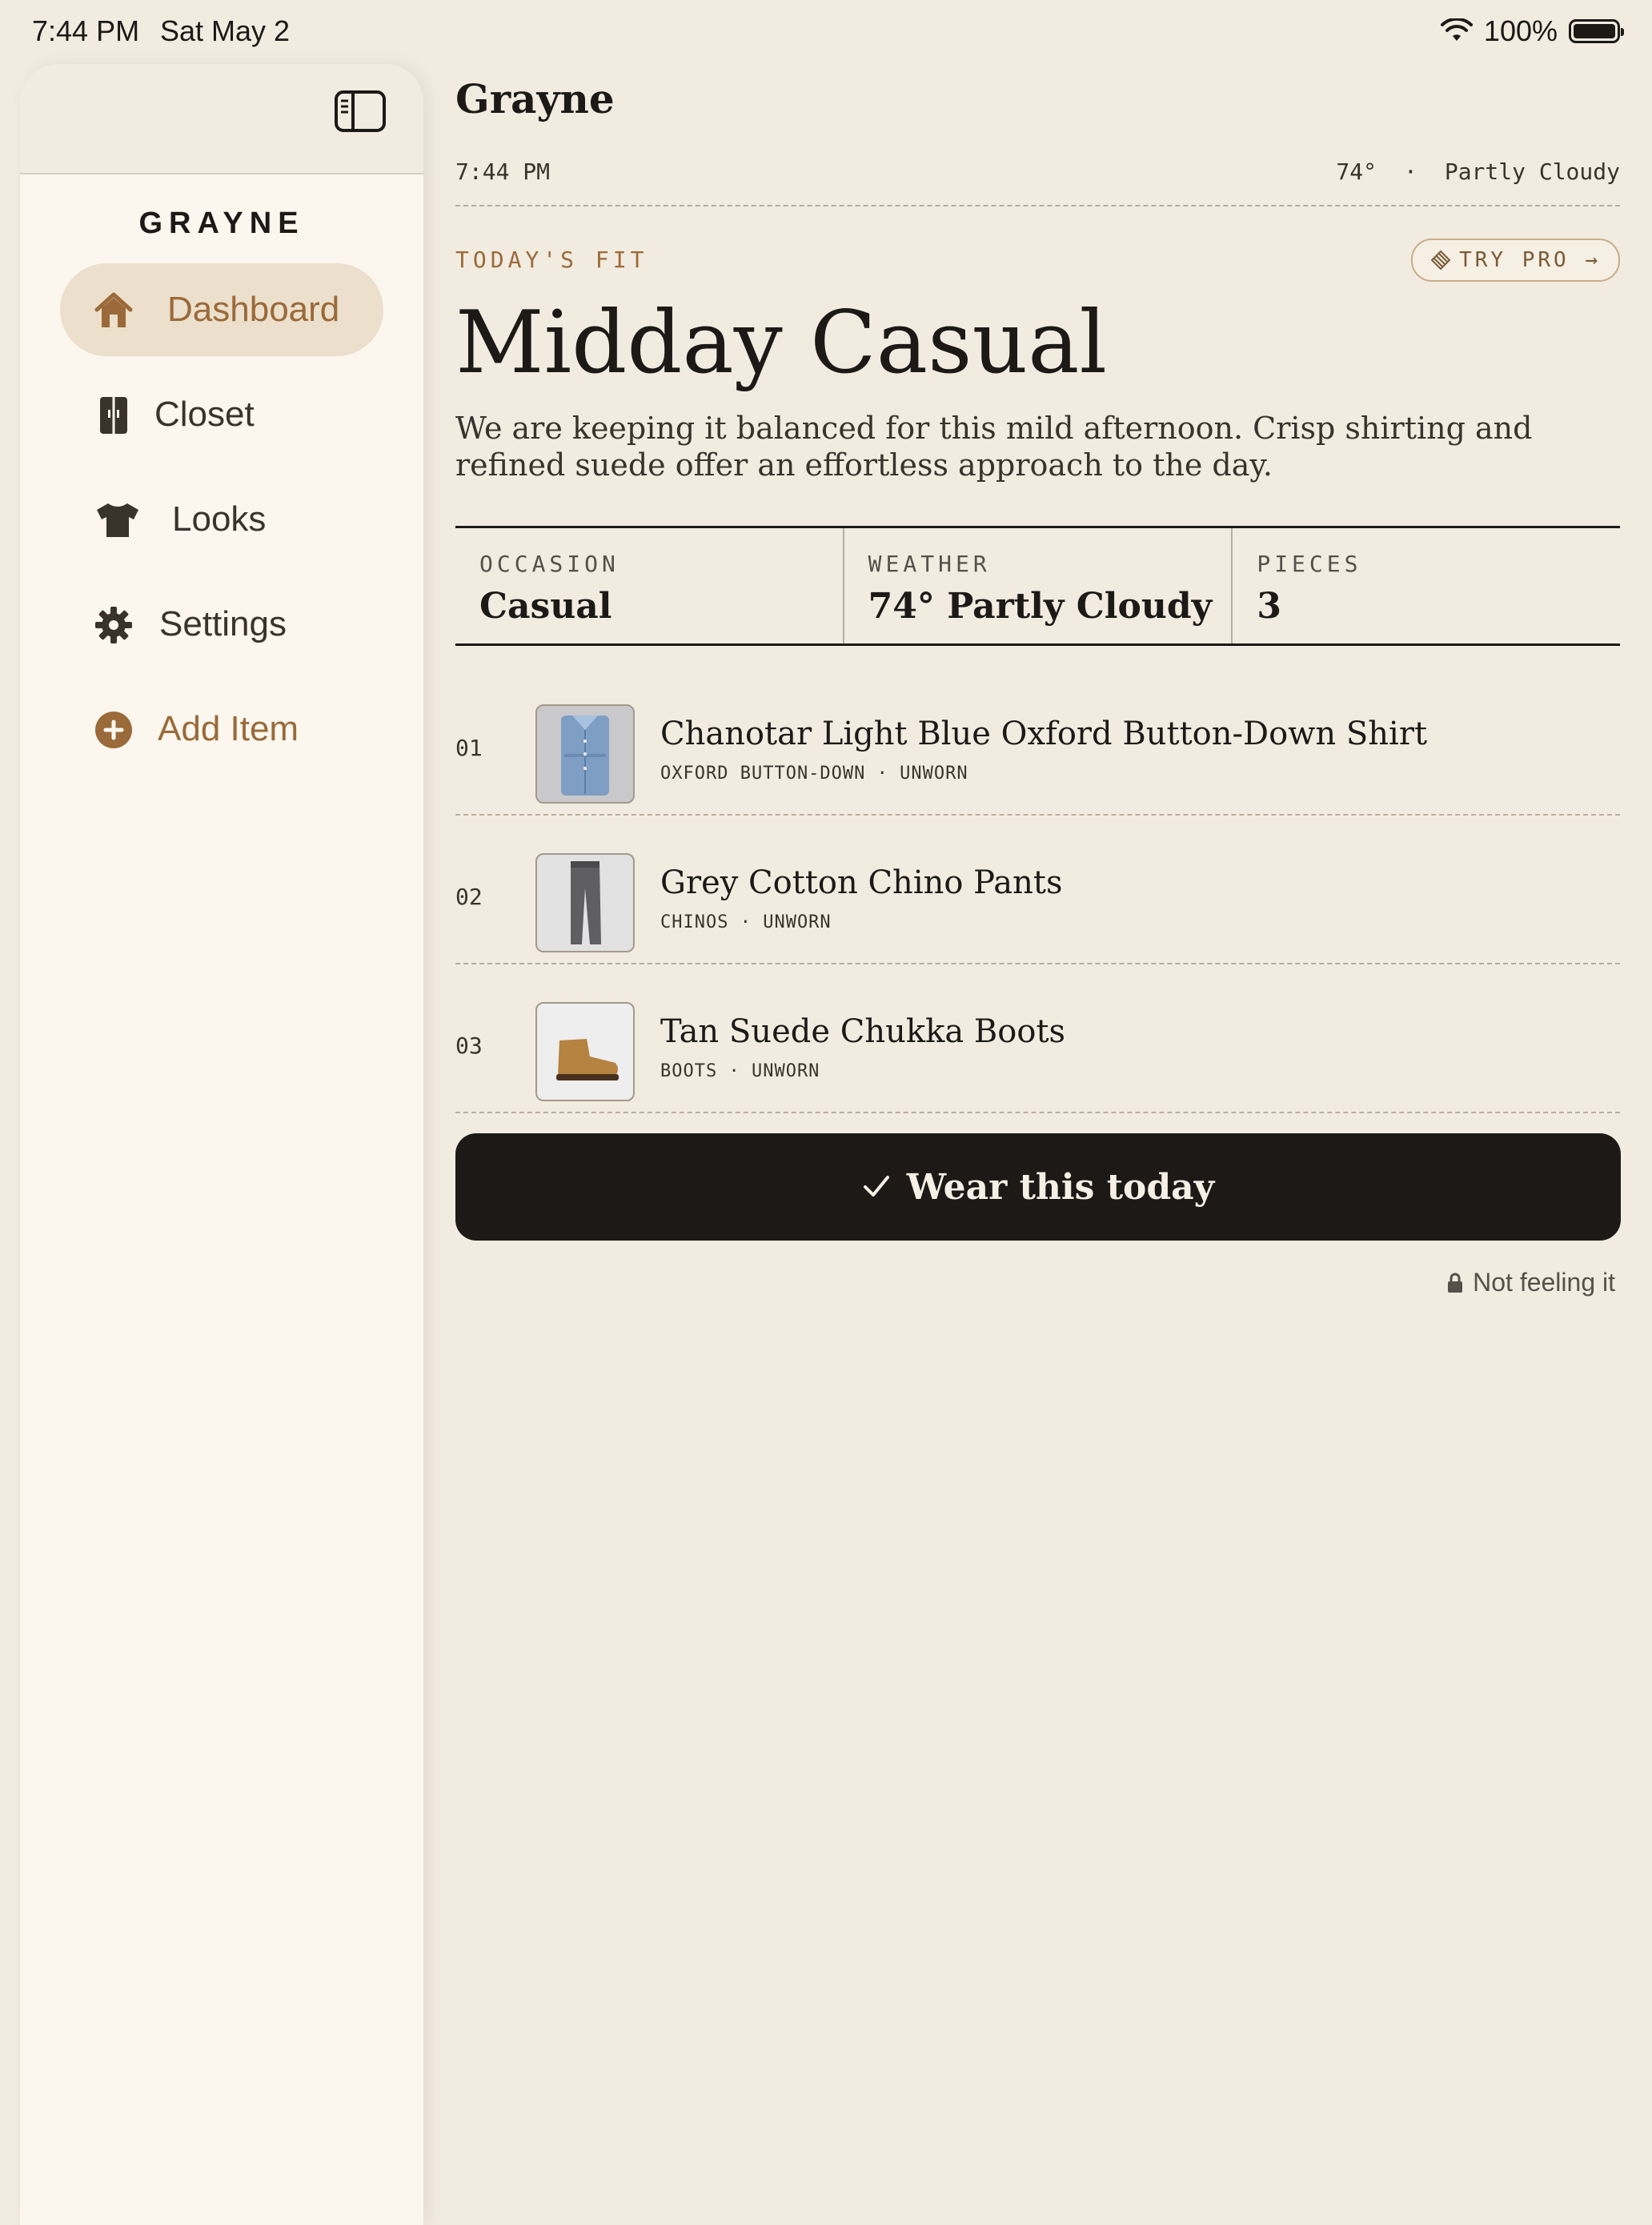 This screenshot has width=1652, height=2225. What do you see at coordinates (1309, 564) in the screenshot?
I see `stat-label: PIECES` at bounding box center [1309, 564].